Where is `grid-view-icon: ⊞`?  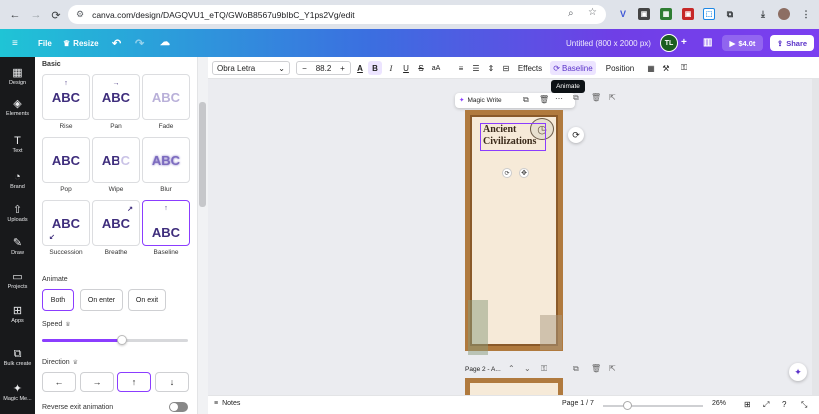 grid-view-icon: ⊞ is located at coordinates (747, 404).